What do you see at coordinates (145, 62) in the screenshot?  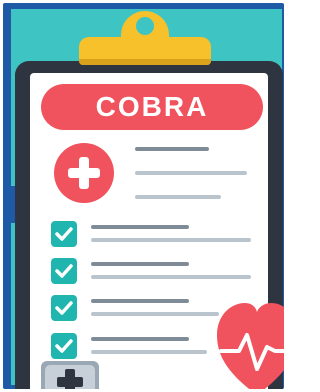 I see `clip-shadow` at bounding box center [145, 62].